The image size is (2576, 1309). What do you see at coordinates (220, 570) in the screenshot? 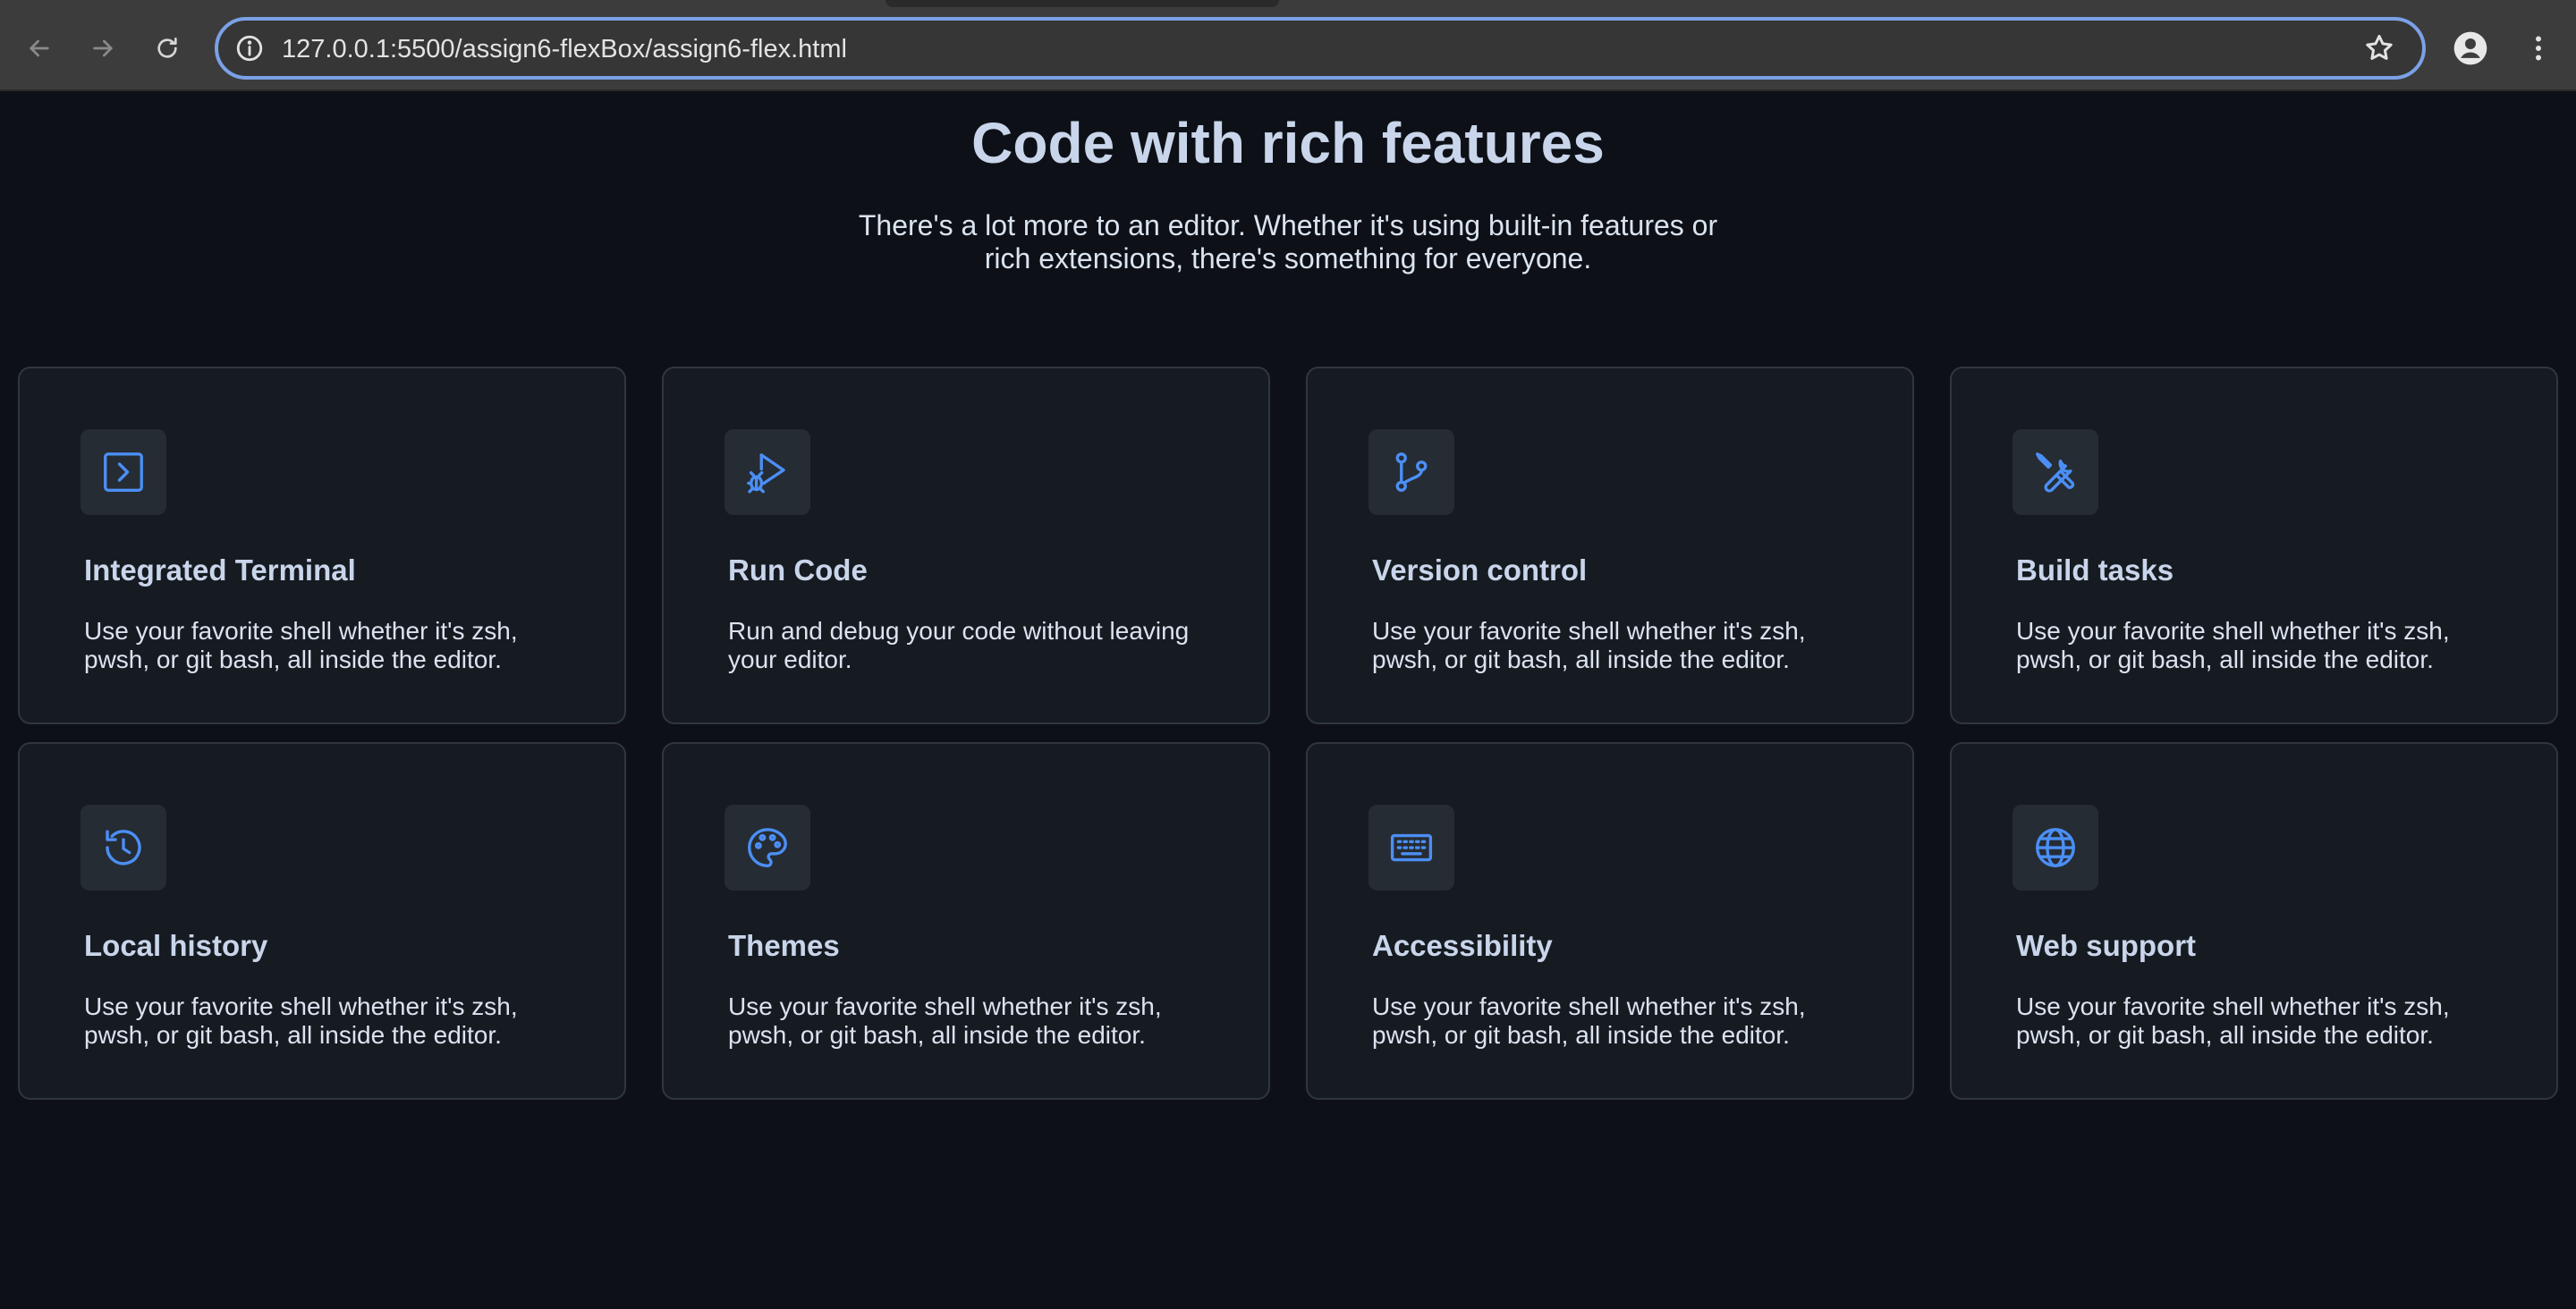
I see `feature-title: Integrated Terminal` at bounding box center [220, 570].